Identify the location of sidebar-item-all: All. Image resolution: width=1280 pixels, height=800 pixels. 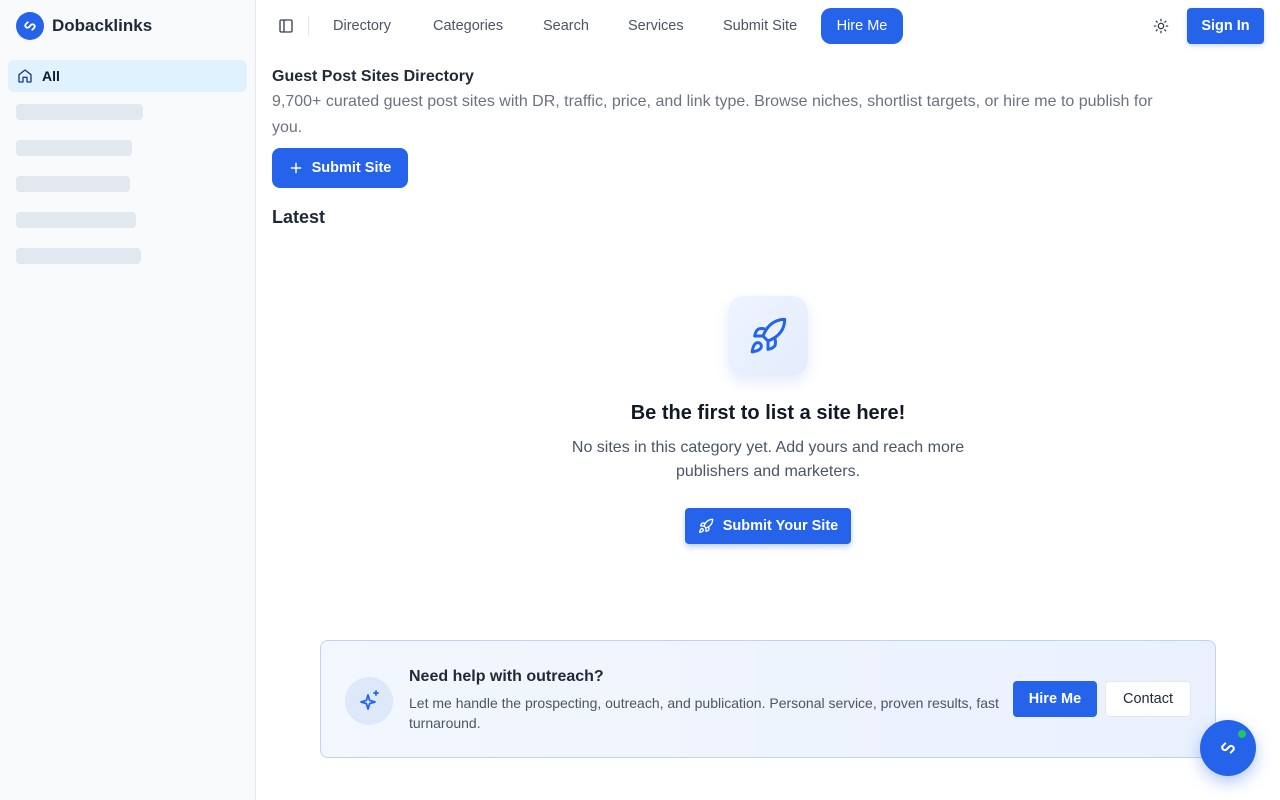
(127, 76).